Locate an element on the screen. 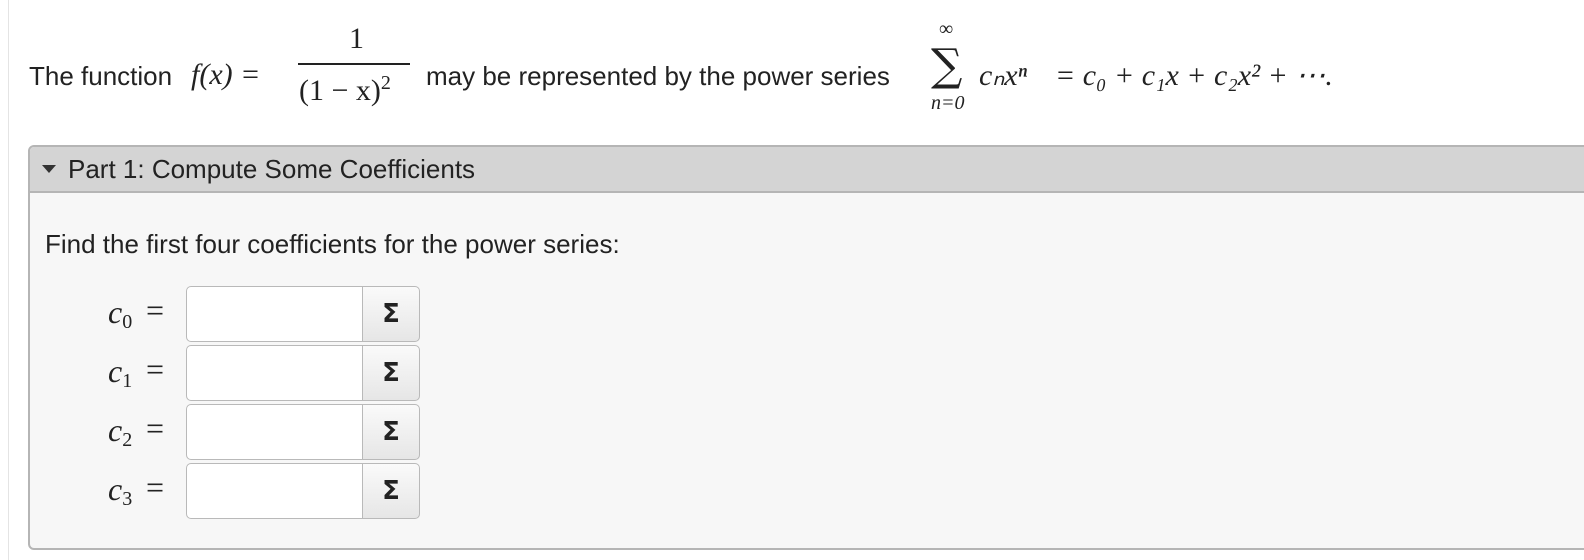  coefficient-subscript: 2 is located at coordinates (127, 440).